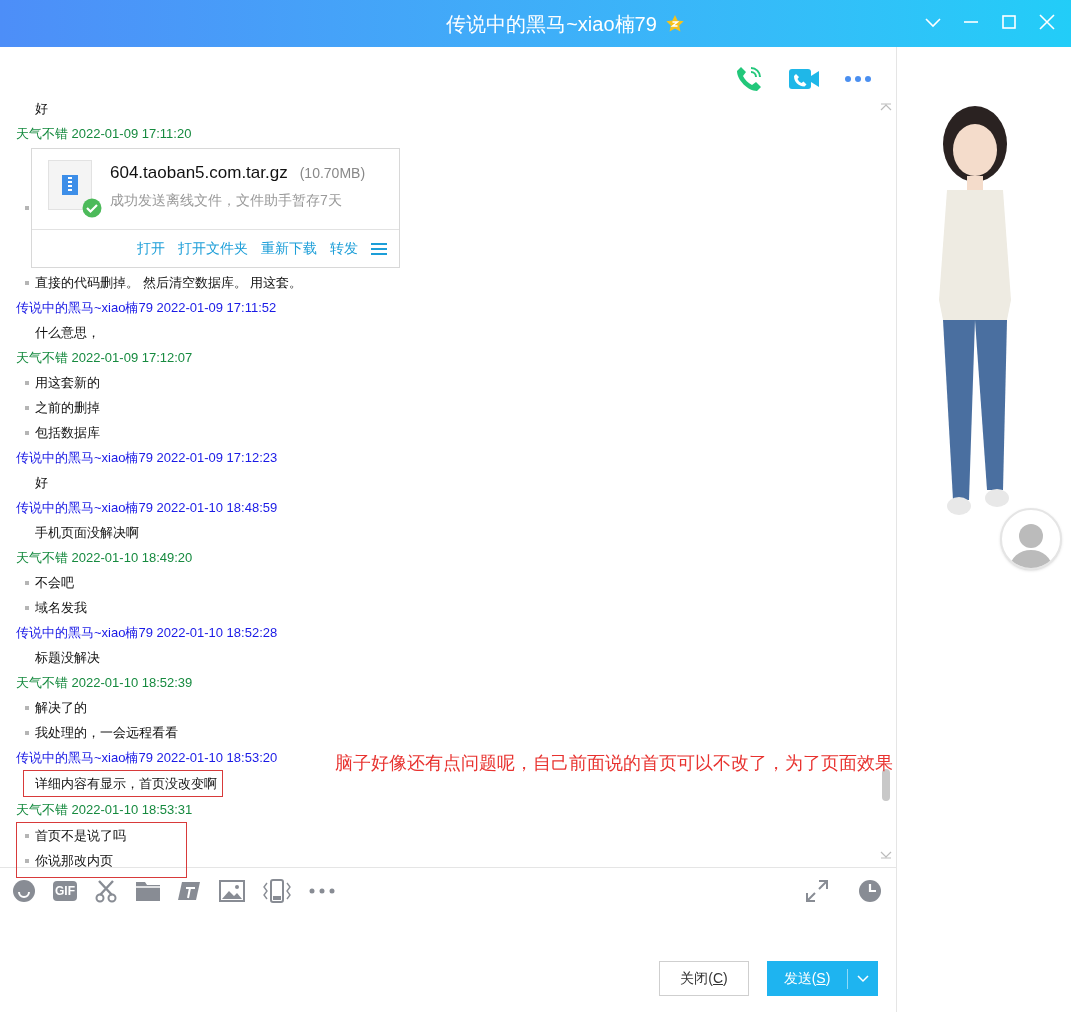 This screenshot has width=1071, height=1012. Describe the element at coordinates (147, 458) in the screenshot. I see `sender-timestamp: 传说中的黑马~xiao楠79 2022-01-09 17:12:23` at that location.